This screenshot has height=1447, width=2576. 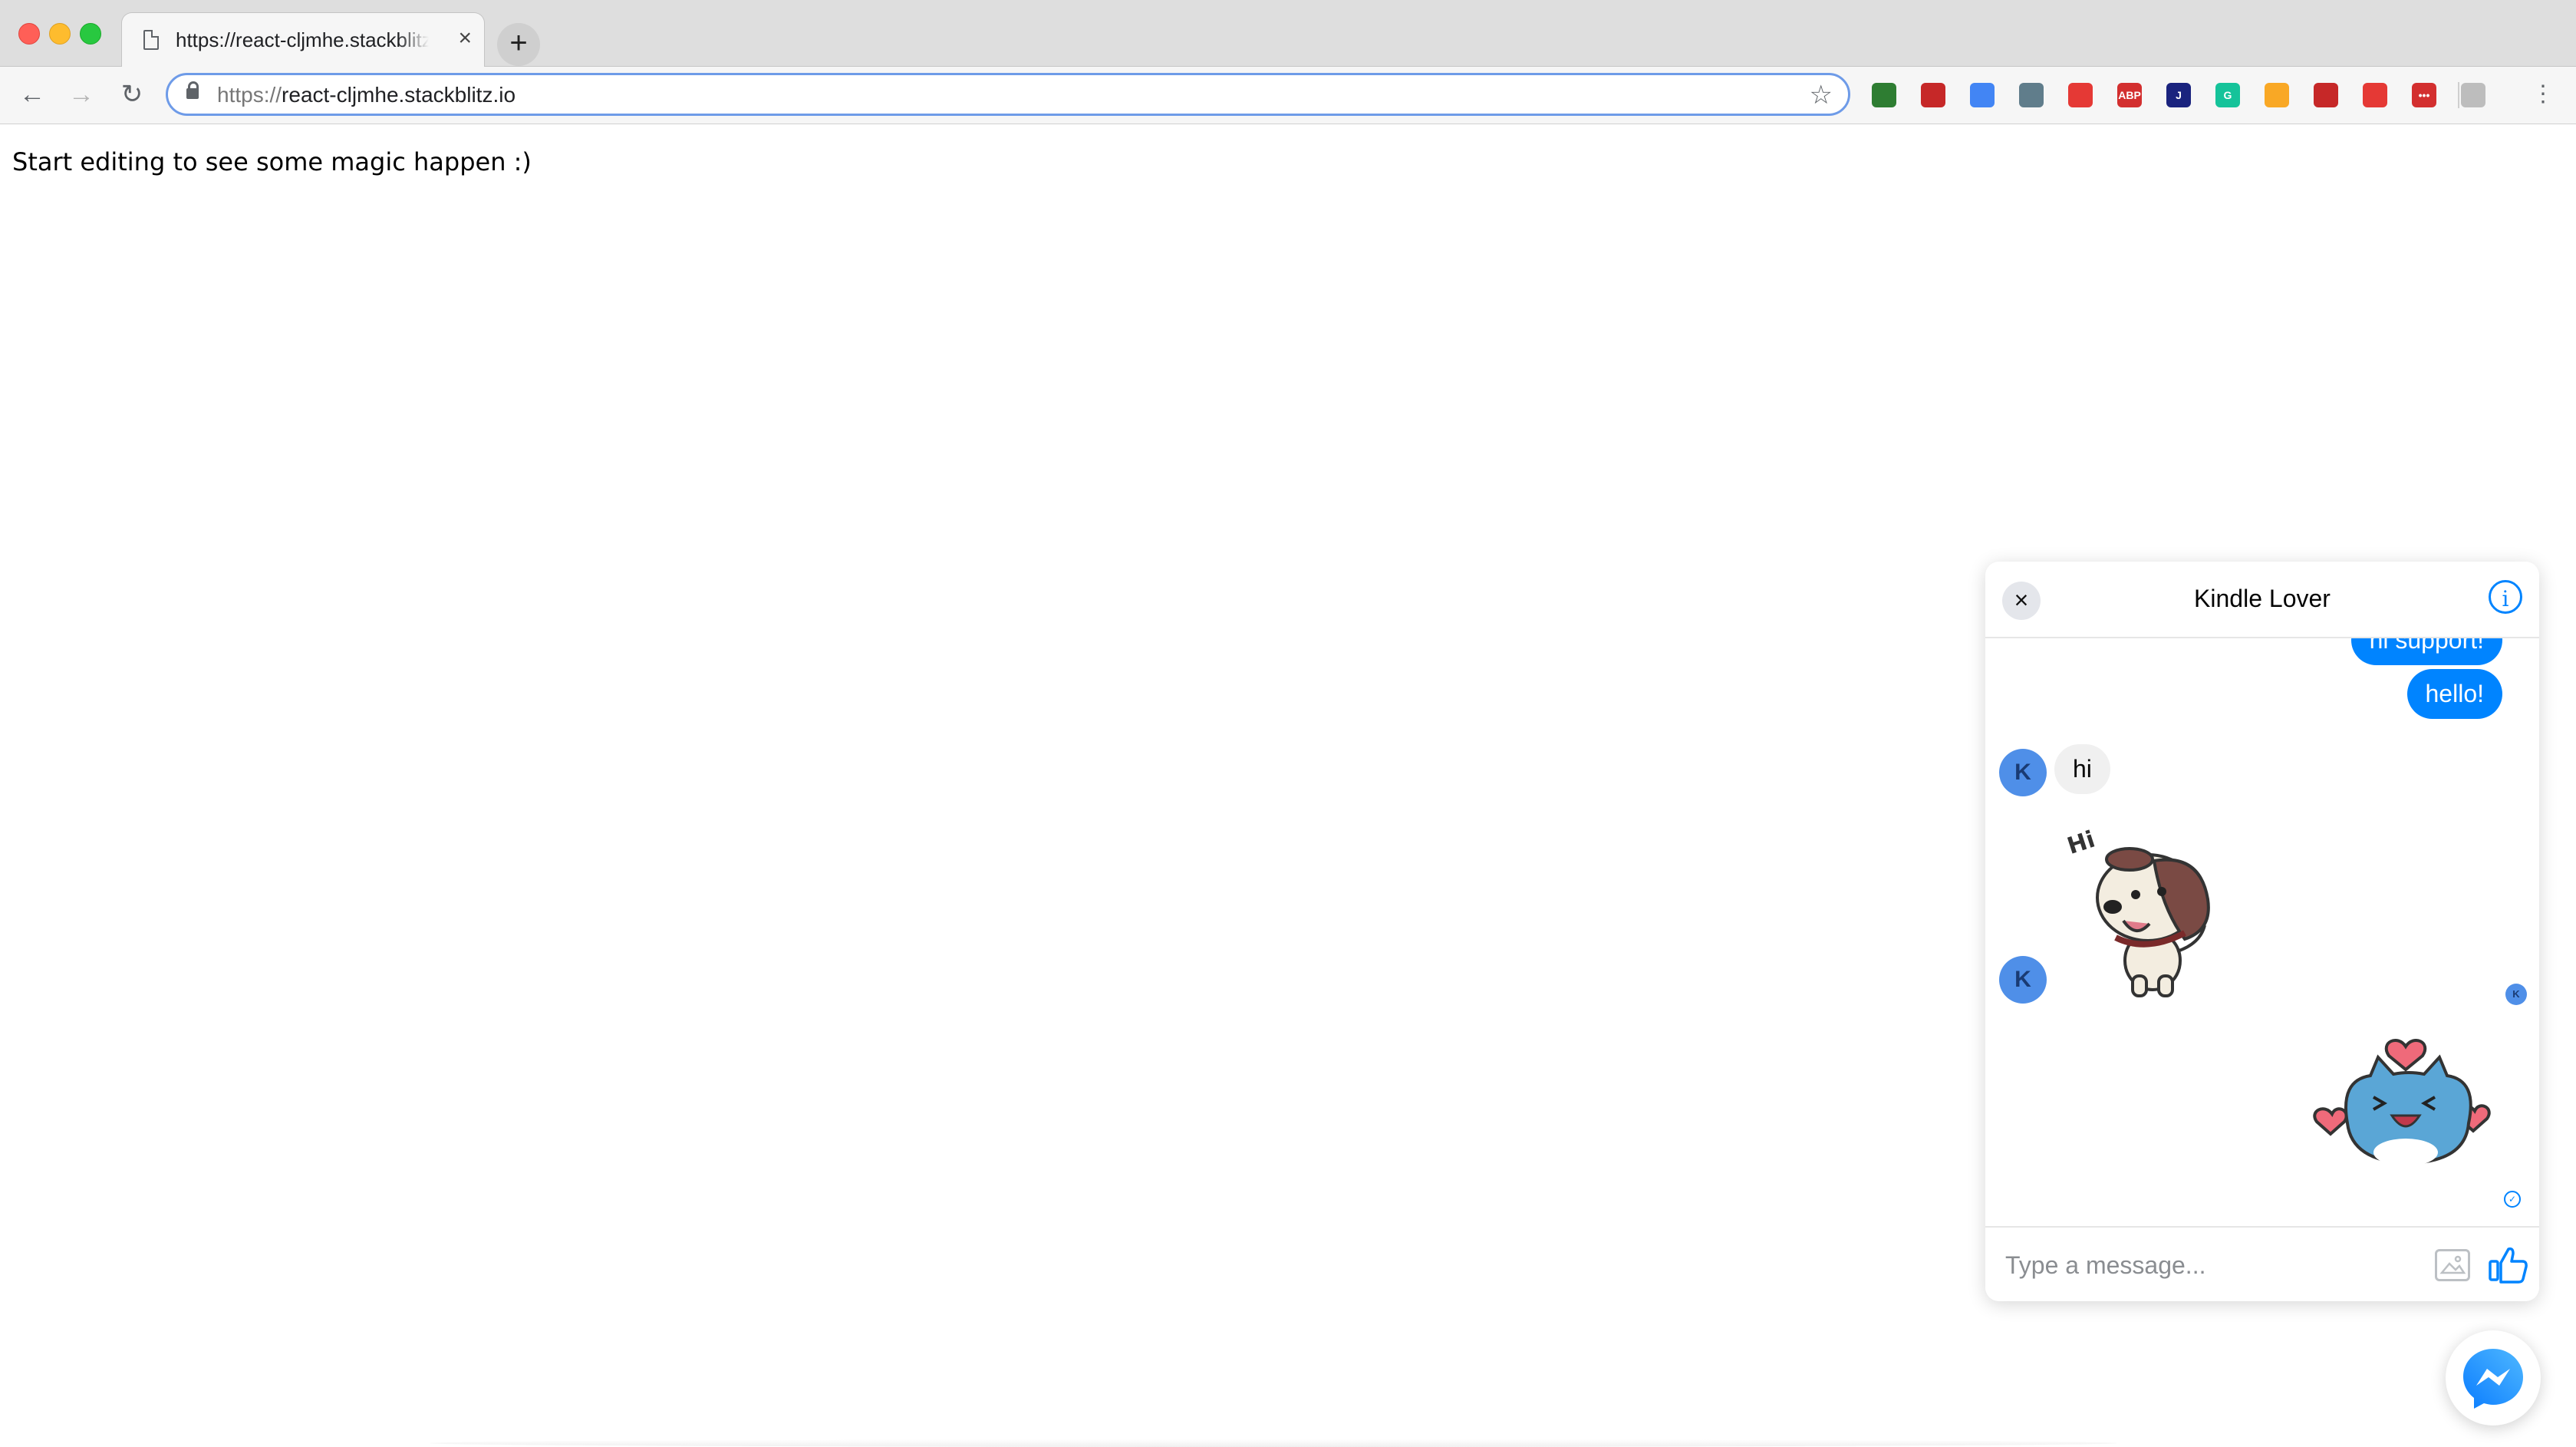 What do you see at coordinates (151, 40) in the screenshot?
I see `page-icon` at bounding box center [151, 40].